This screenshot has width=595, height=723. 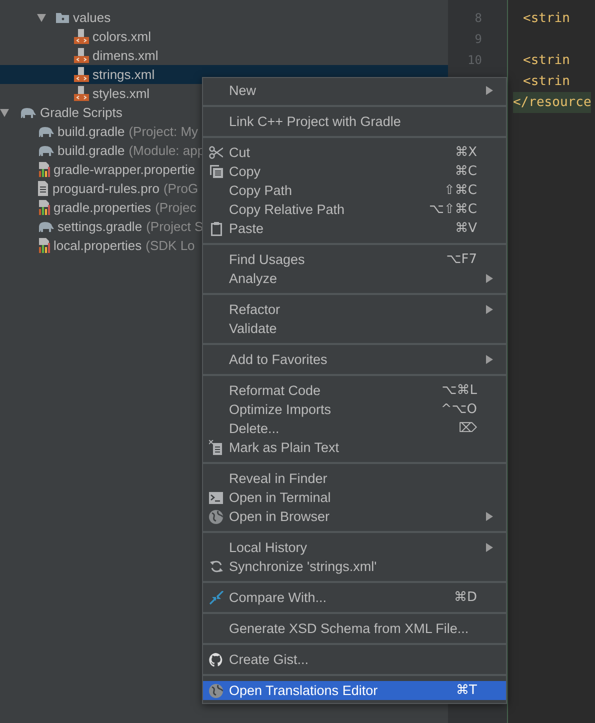 What do you see at coordinates (460, 190) in the screenshot?
I see `shortcut-label: ⇧⌘C` at bounding box center [460, 190].